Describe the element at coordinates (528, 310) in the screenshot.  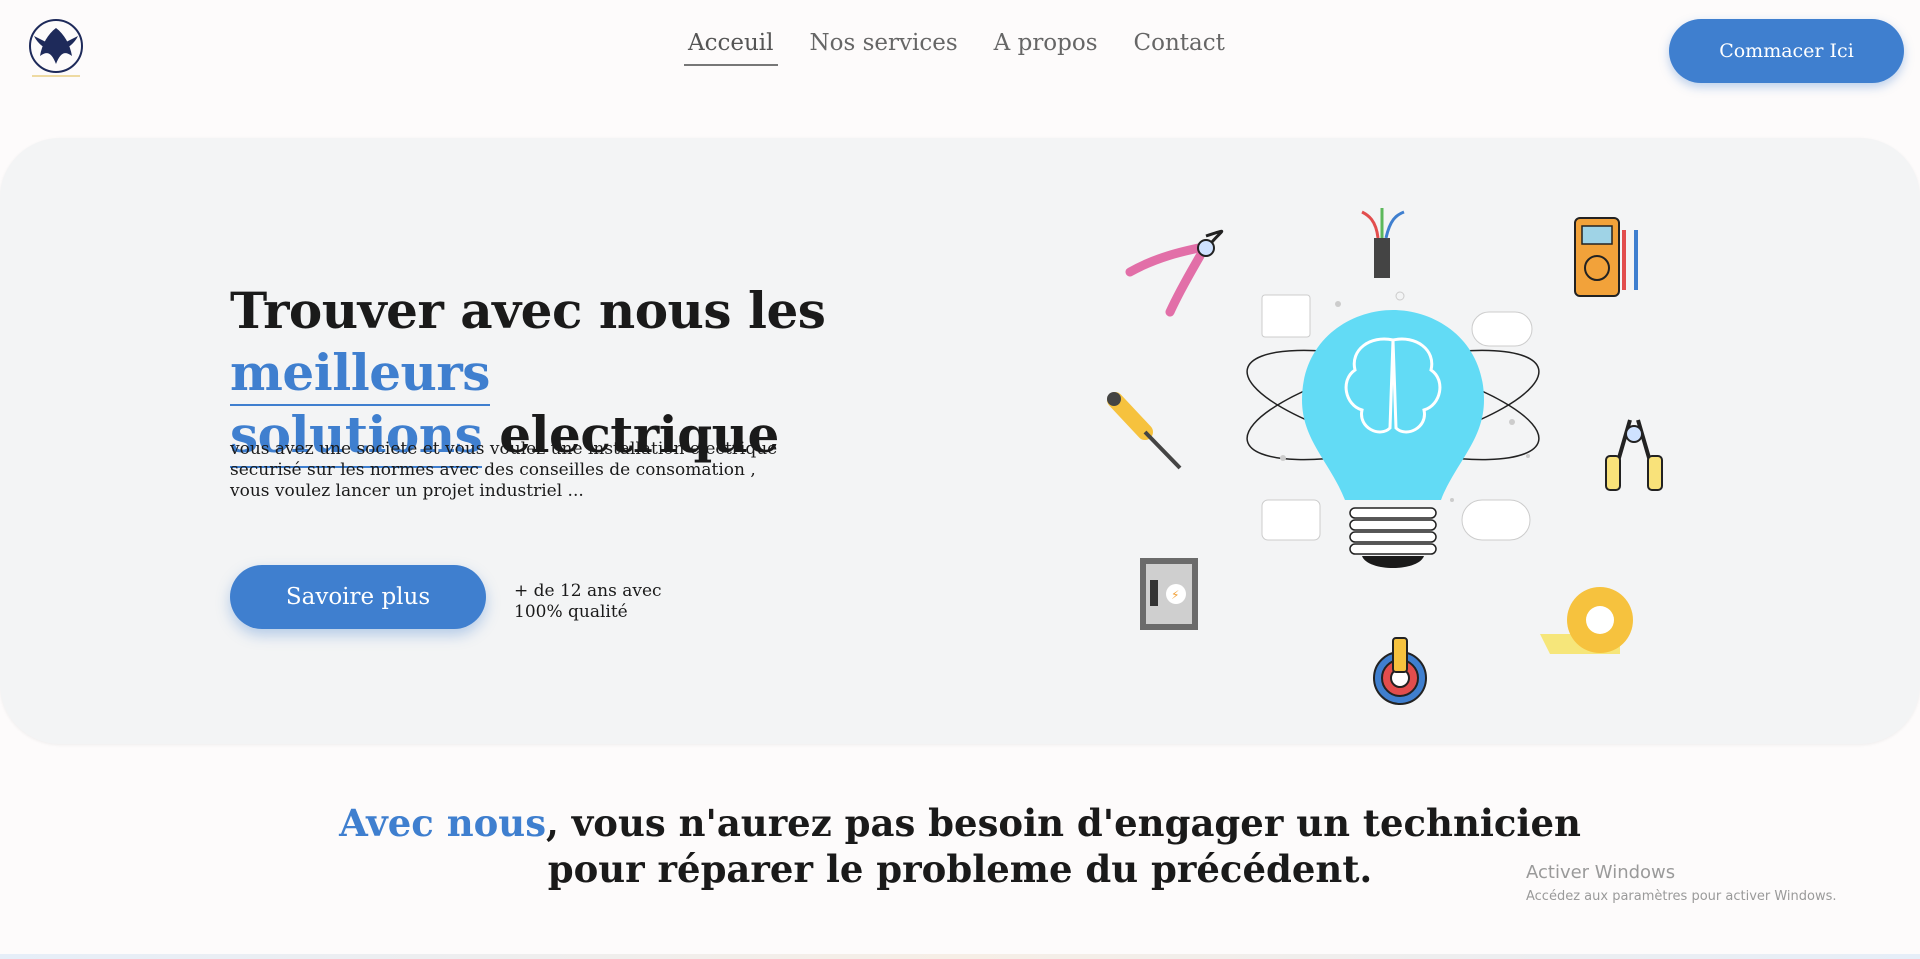
I see `headline-part1: Trouver avec nous les` at that location.